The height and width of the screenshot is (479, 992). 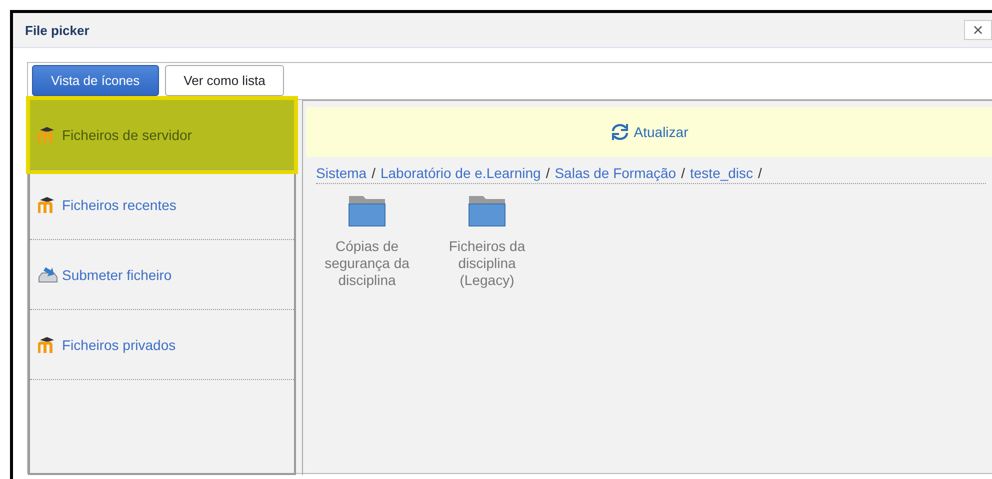 What do you see at coordinates (487, 263) in the screenshot?
I see `folder-name: Ficheiros da disciplina (Legacy)` at bounding box center [487, 263].